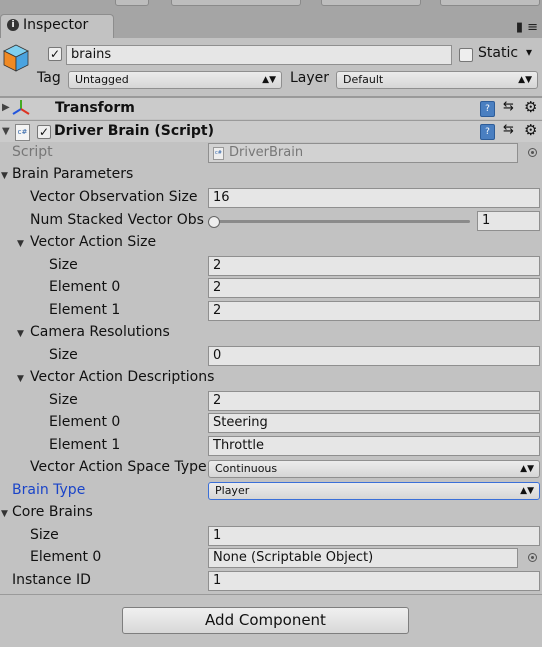  What do you see at coordinates (122, 377) in the screenshot?
I see `vector-action-descriptions-label: Vector Action Descriptions` at bounding box center [122, 377].